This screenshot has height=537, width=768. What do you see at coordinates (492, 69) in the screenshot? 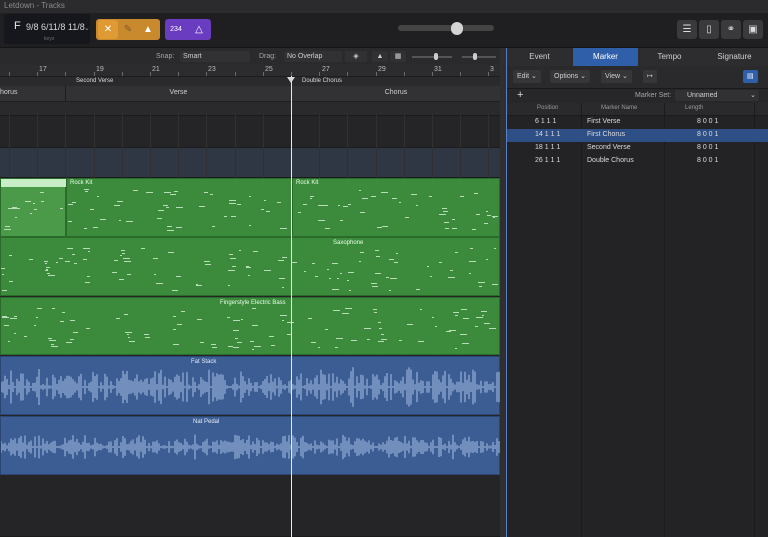
I see `ruler-bar-number: 3` at bounding box center [492, 69].